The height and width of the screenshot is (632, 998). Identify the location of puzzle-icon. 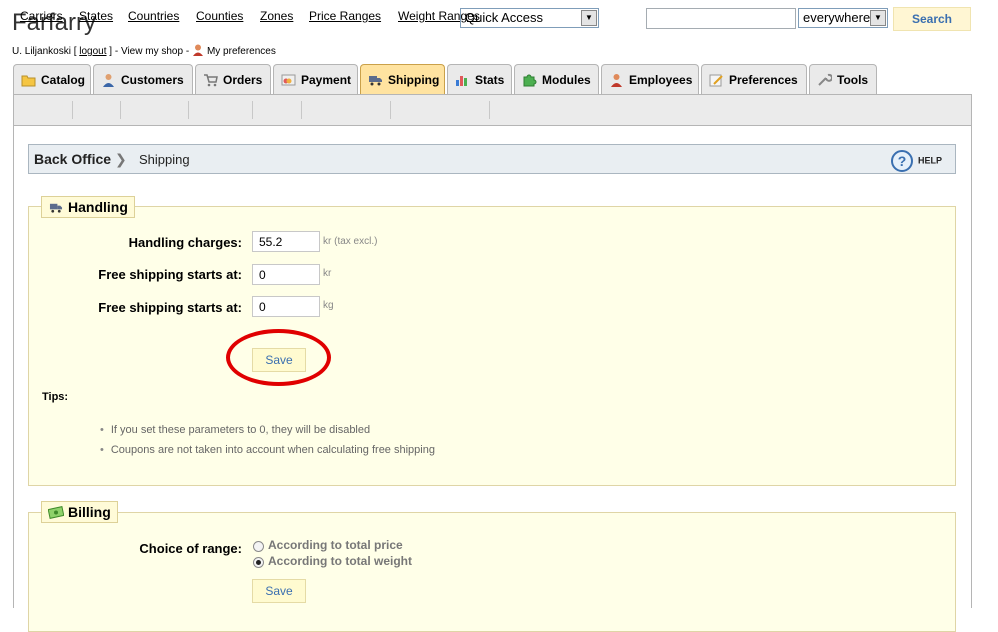
(530, 80).